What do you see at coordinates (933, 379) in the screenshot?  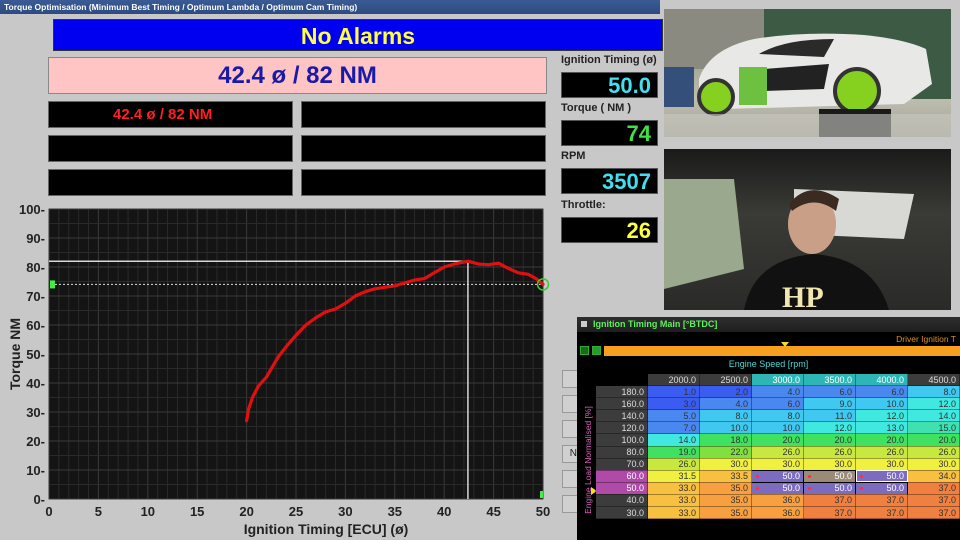 I see `rpm-column-header: 4500.0` at bounding box center [933, 379].